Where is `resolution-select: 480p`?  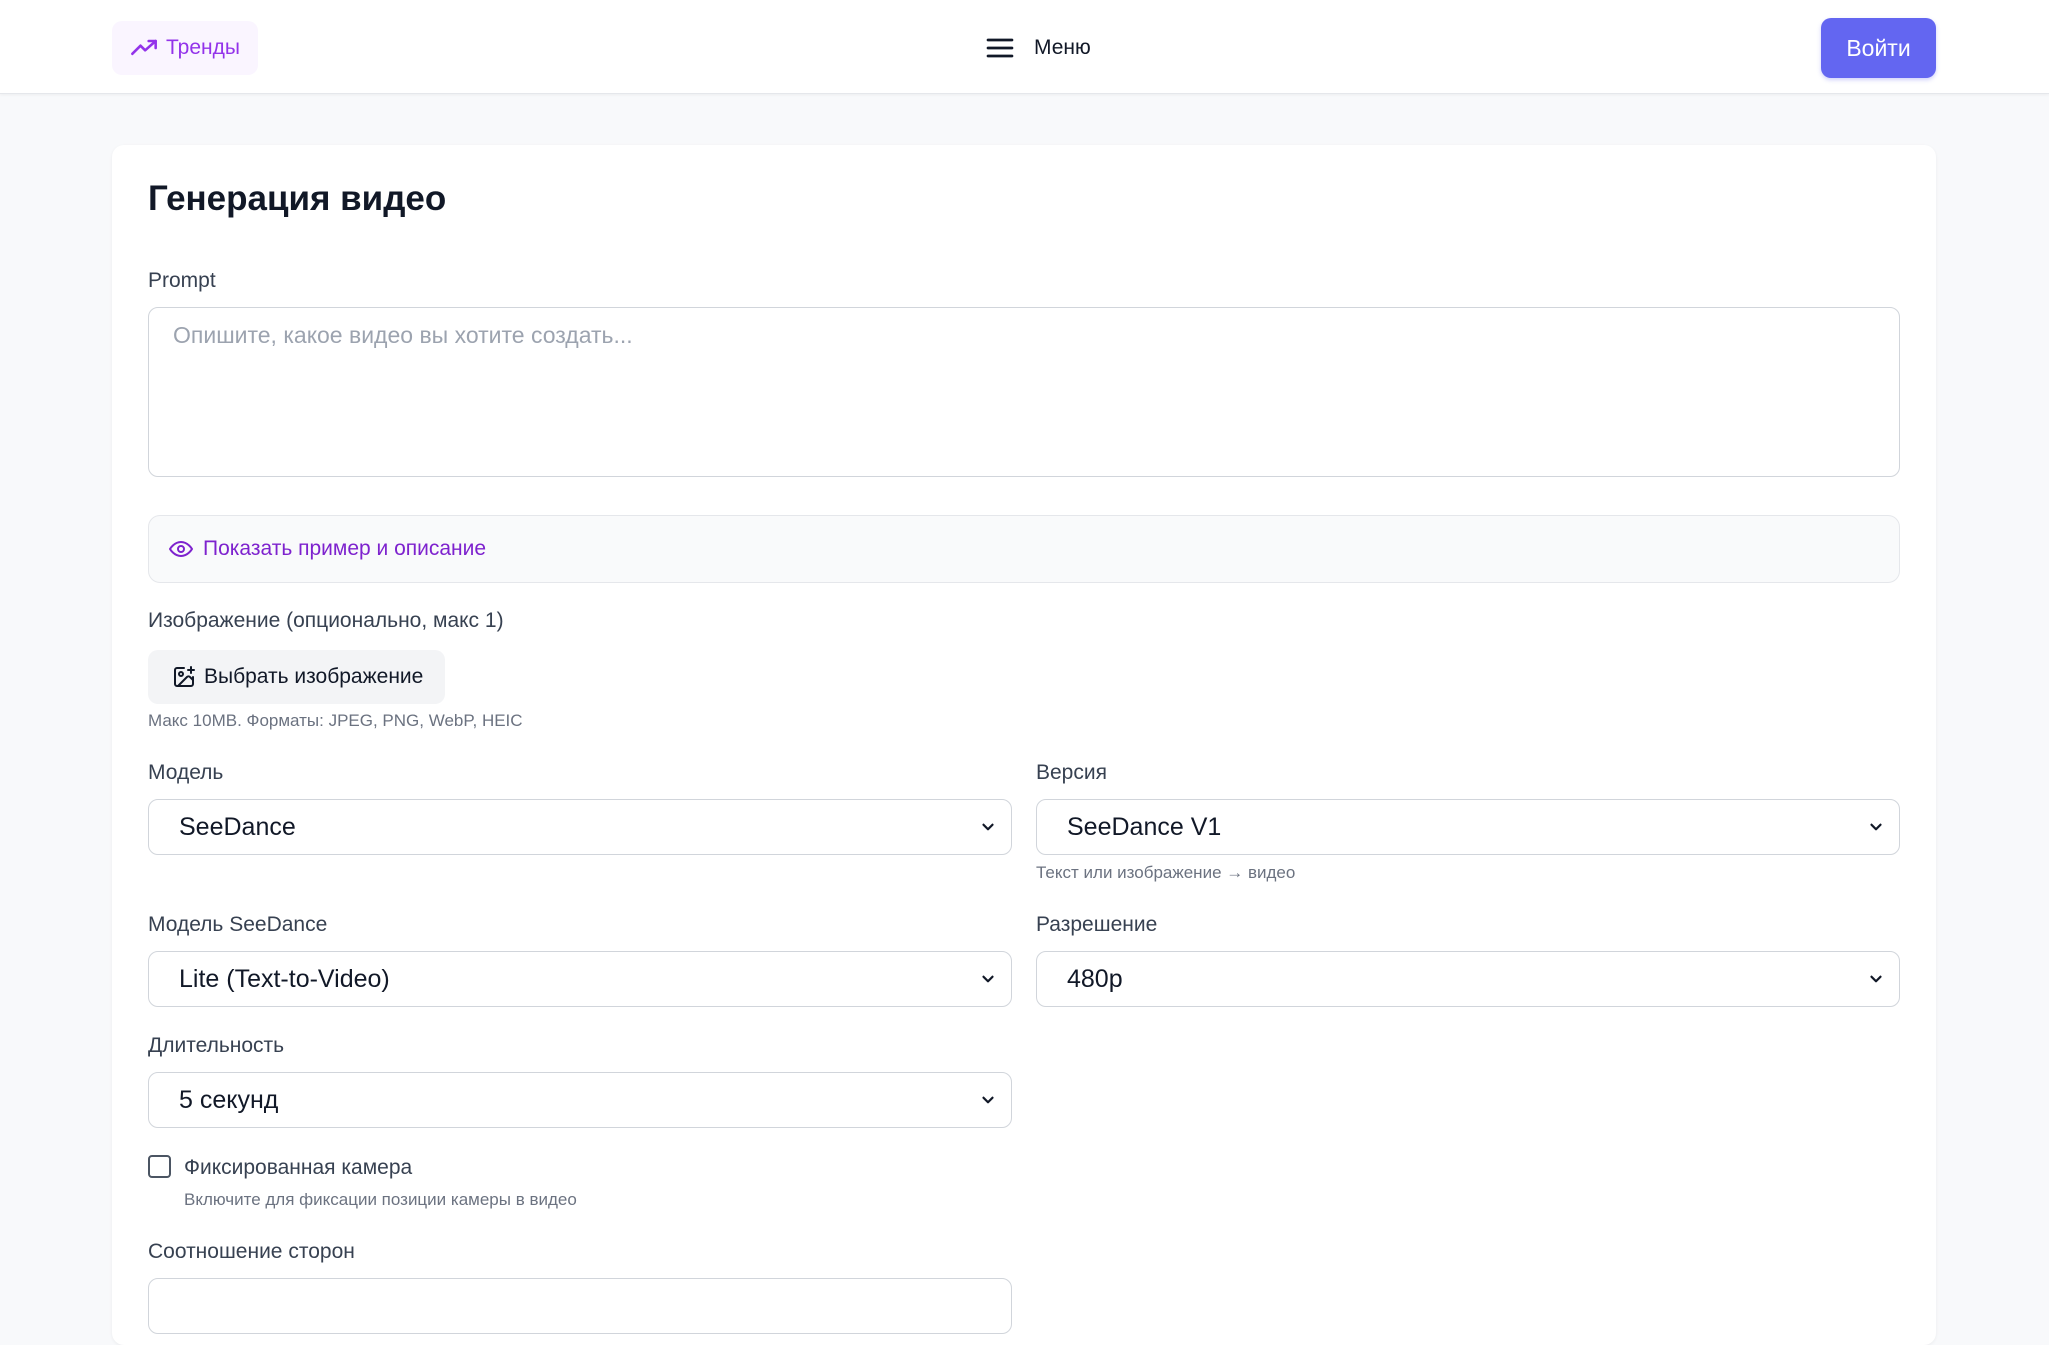 resolution-select: 480p is located at coordinates (1468, 979).